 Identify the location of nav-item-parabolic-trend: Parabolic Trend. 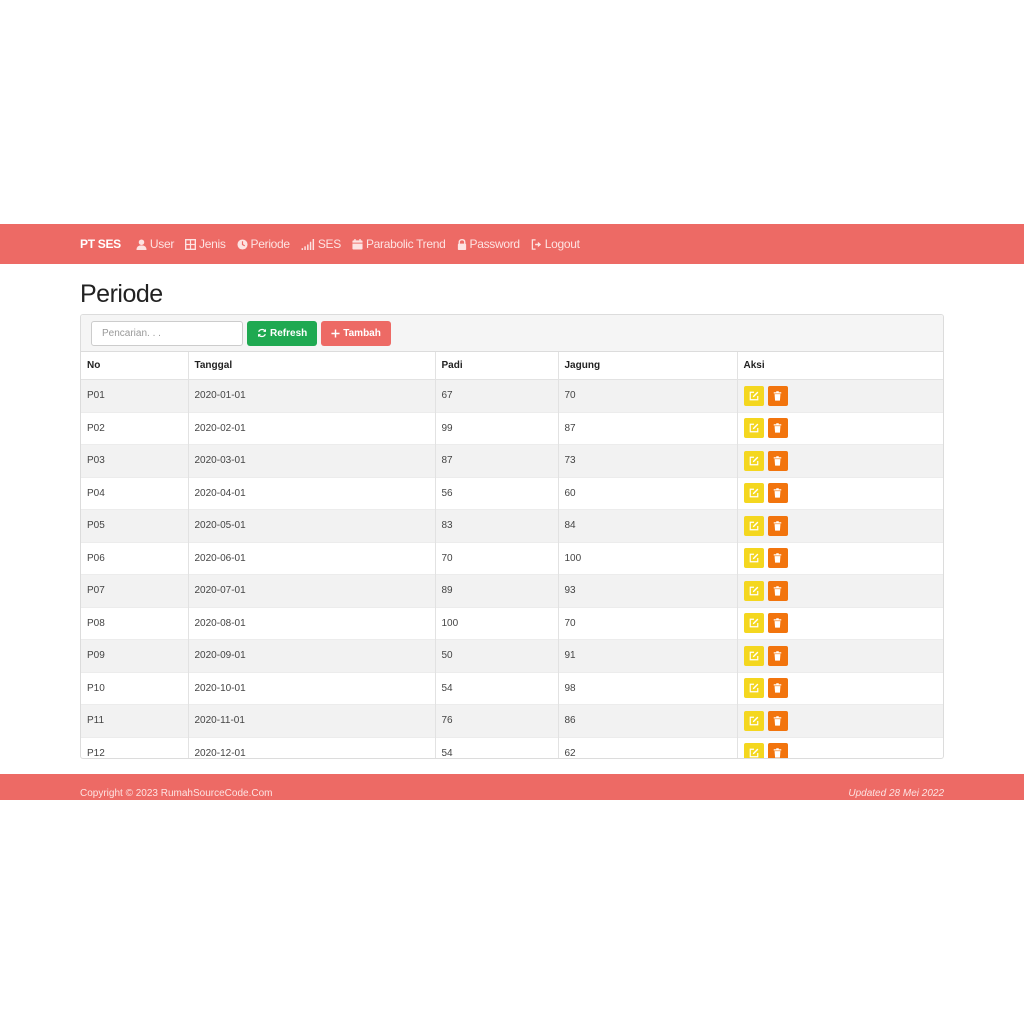
(399, 244).